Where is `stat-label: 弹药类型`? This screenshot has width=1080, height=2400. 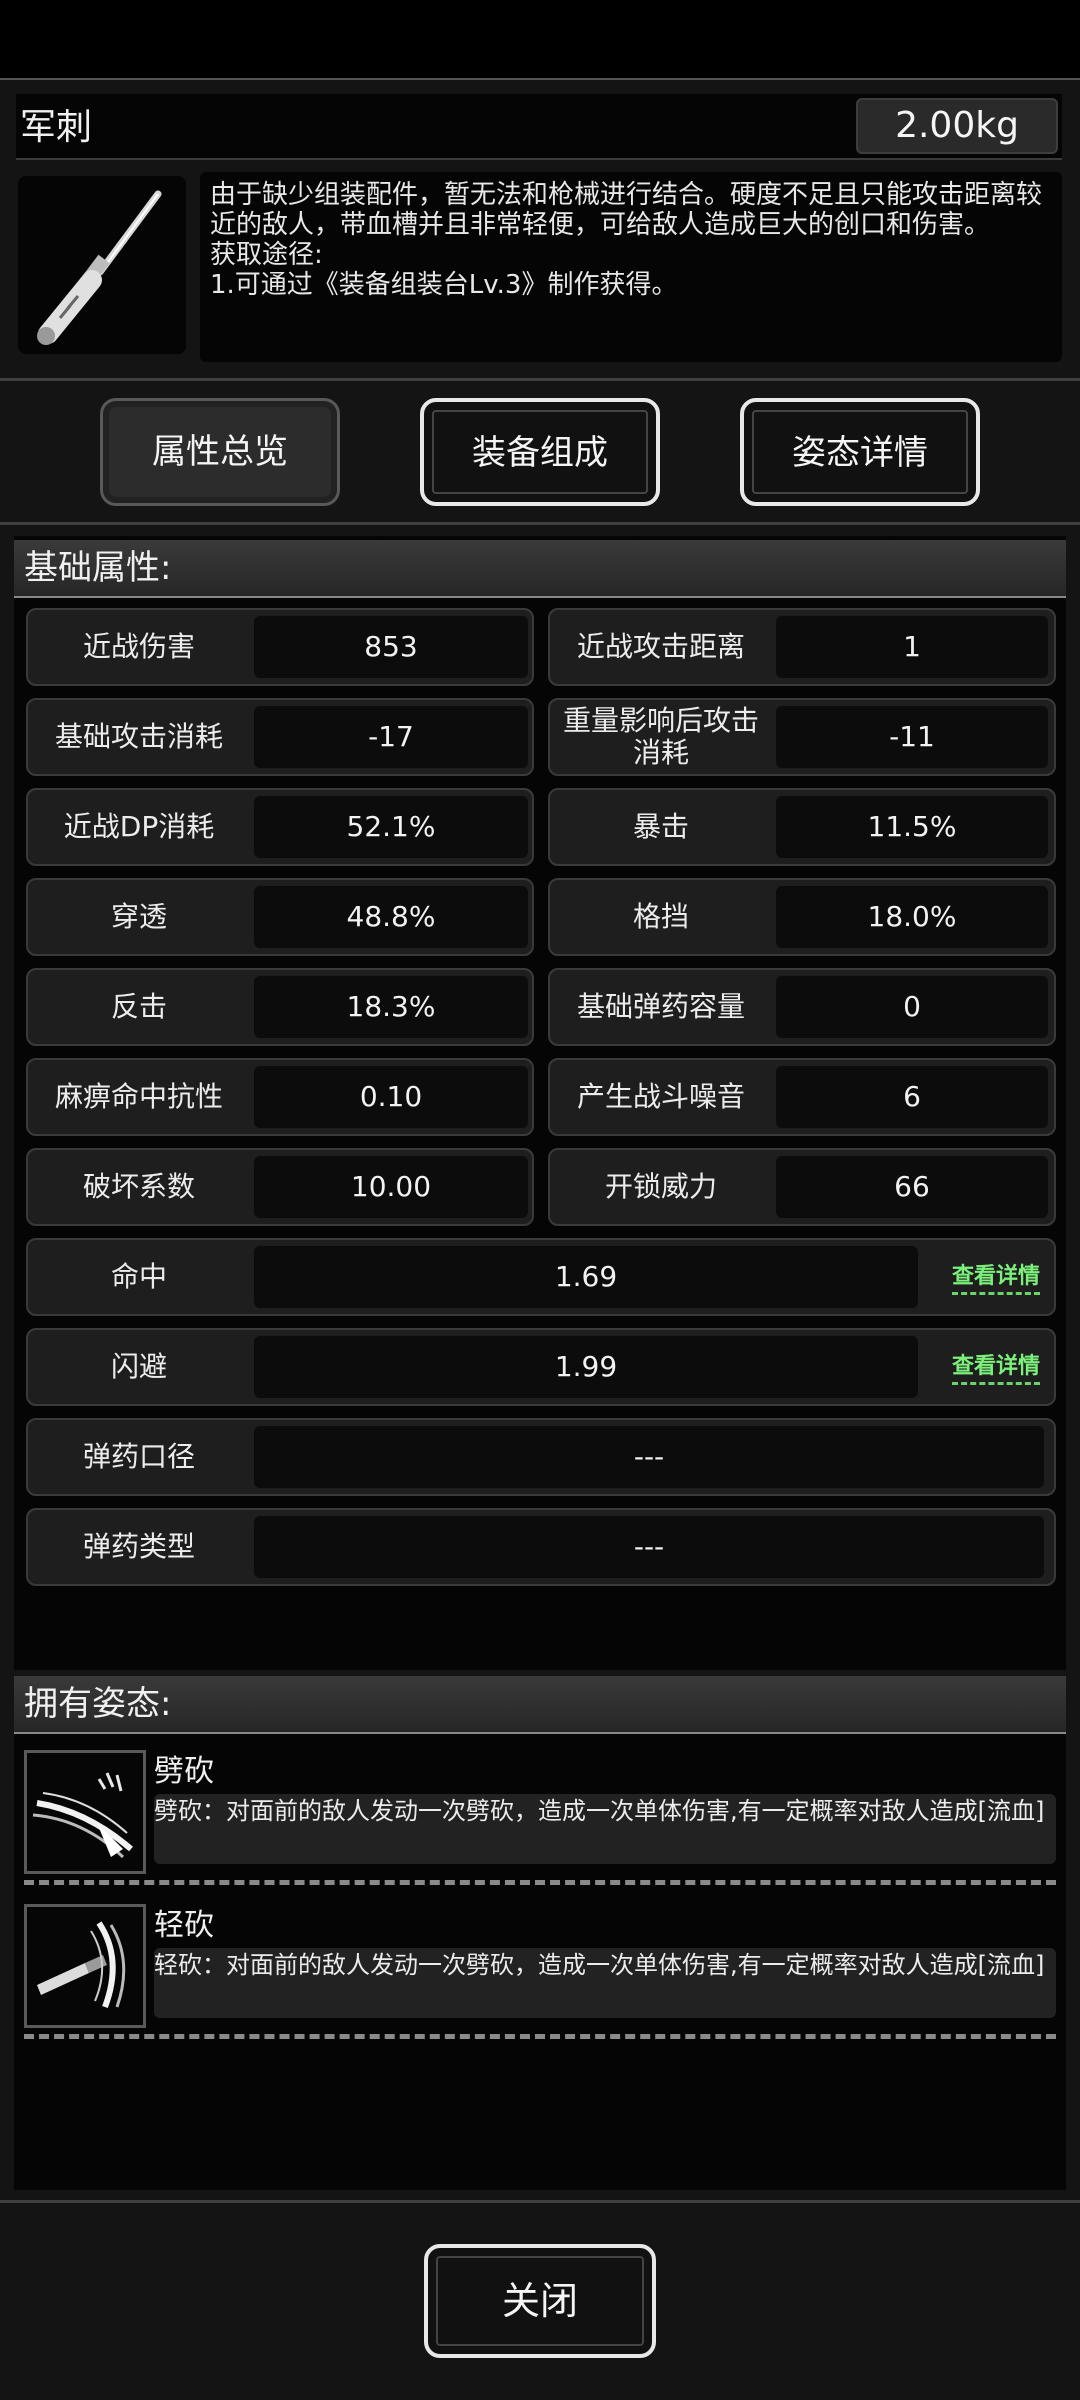 stat-label: 弹药类型 is located at coordinates (138, 1546).